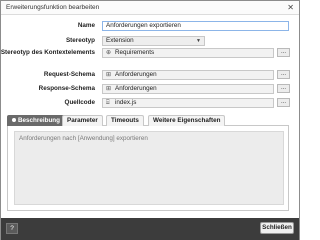 Image resolution: width=320 pixels, height=240 pixels. What do you see at coordinates (79, 102) in the screenshot?
I see `source-code-label: Quellcode` at bounding box center [79, 102].